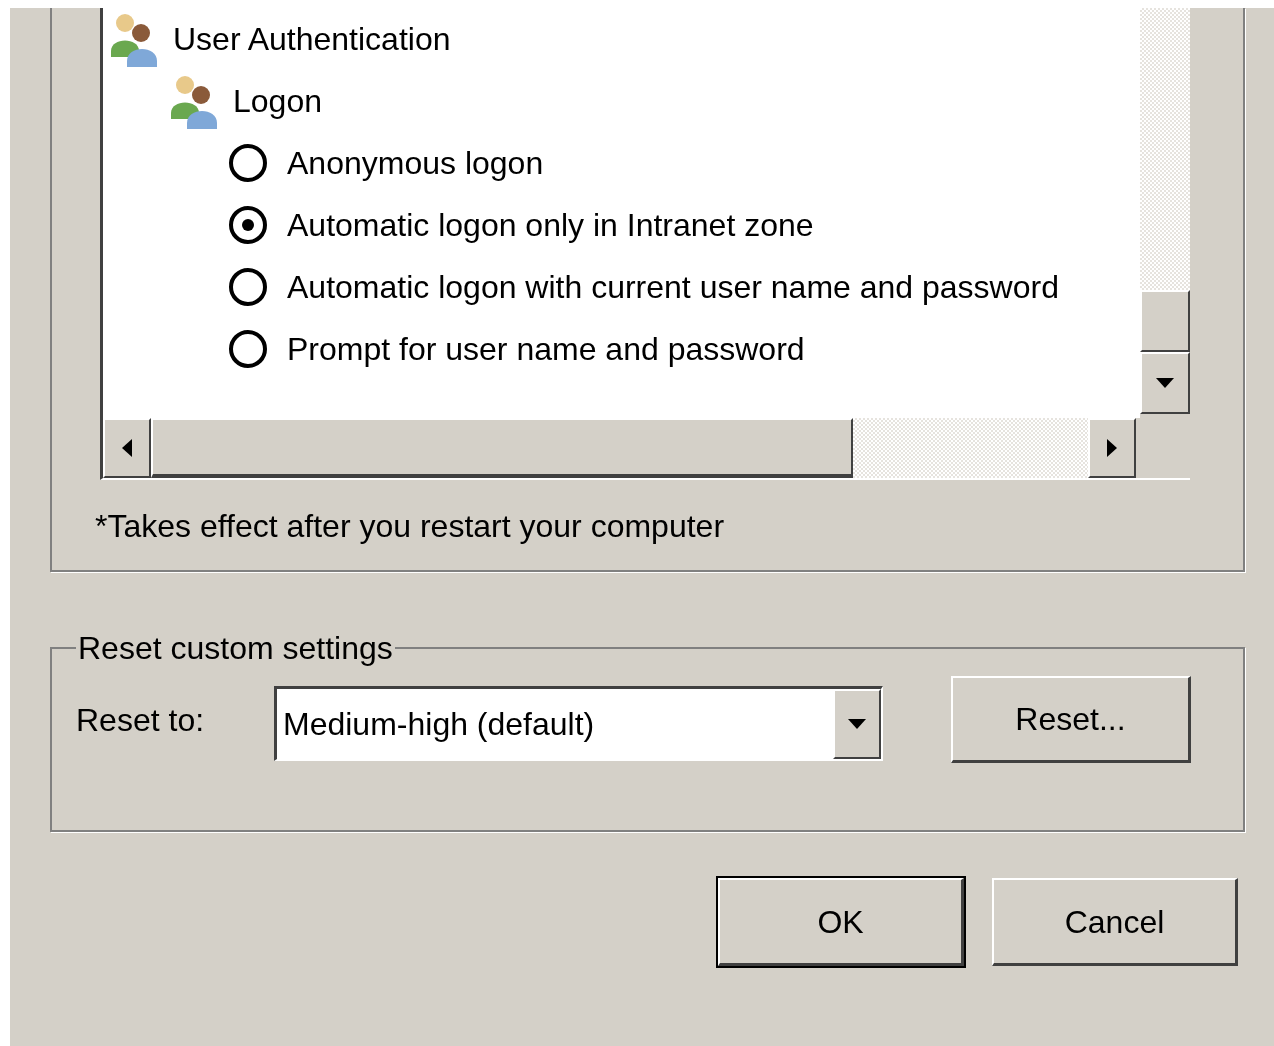 The height and width of the screenshot is (1046, 1274). What do you see at coordinates (277, 101) in the screenshot?
I see `tree-item-label: Logon` at bounding box center [277, 101].